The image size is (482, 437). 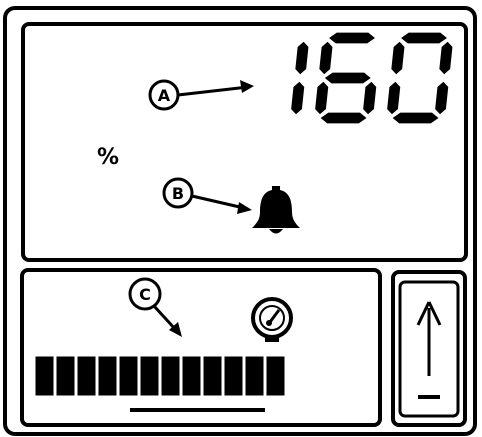 What do you see at coordinates (276, 210) in the screenshot?
I see `bell-icon` at bounding box center [276, 210].